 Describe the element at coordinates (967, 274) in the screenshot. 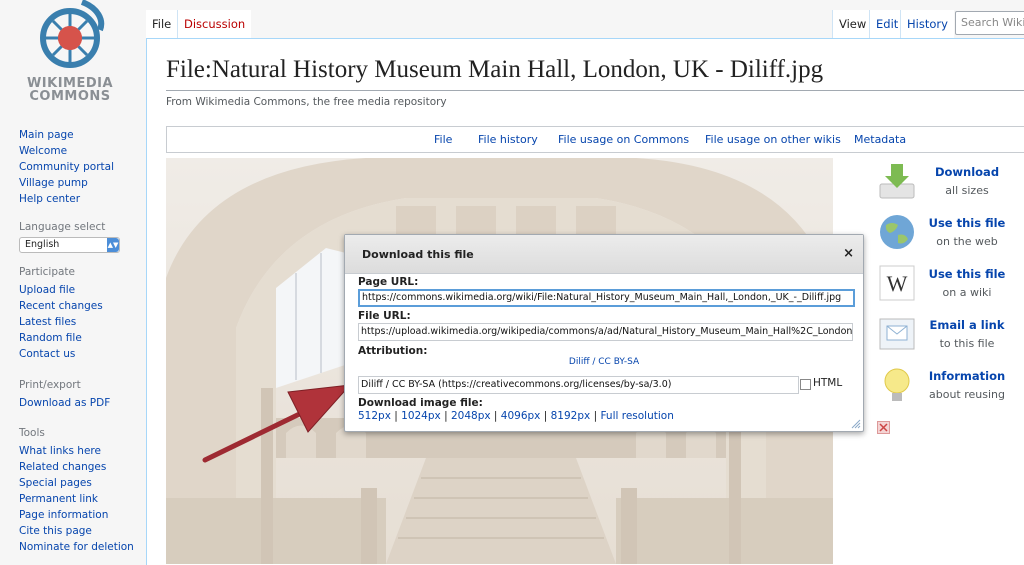

I see `side-action-use-wiki-label: Use this file` at that location.